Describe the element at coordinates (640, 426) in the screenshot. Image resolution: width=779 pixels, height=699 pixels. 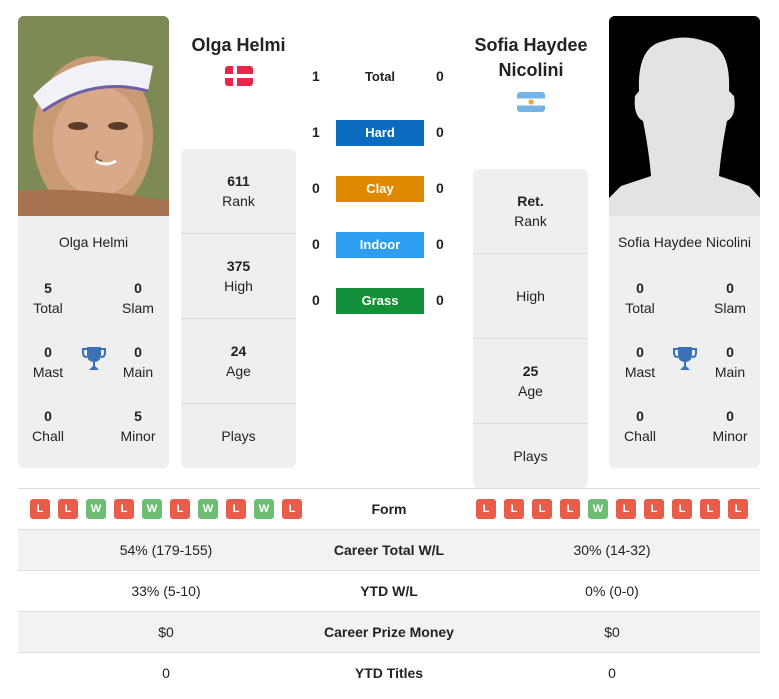
I see `player2-chall-titles: 0 Chall` at that location.